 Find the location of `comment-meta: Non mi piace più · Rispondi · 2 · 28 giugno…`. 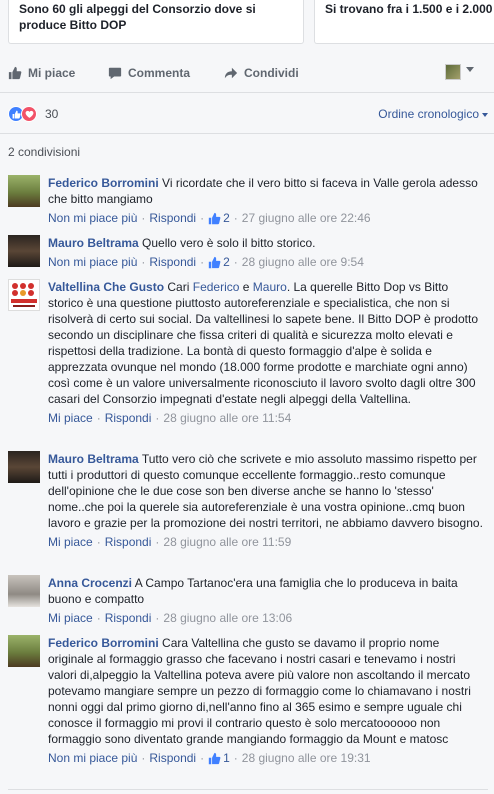

comment-meta: Non mi piace più · Rispondi · 2 · 28 giugno… is located at coordinates (206, 262).